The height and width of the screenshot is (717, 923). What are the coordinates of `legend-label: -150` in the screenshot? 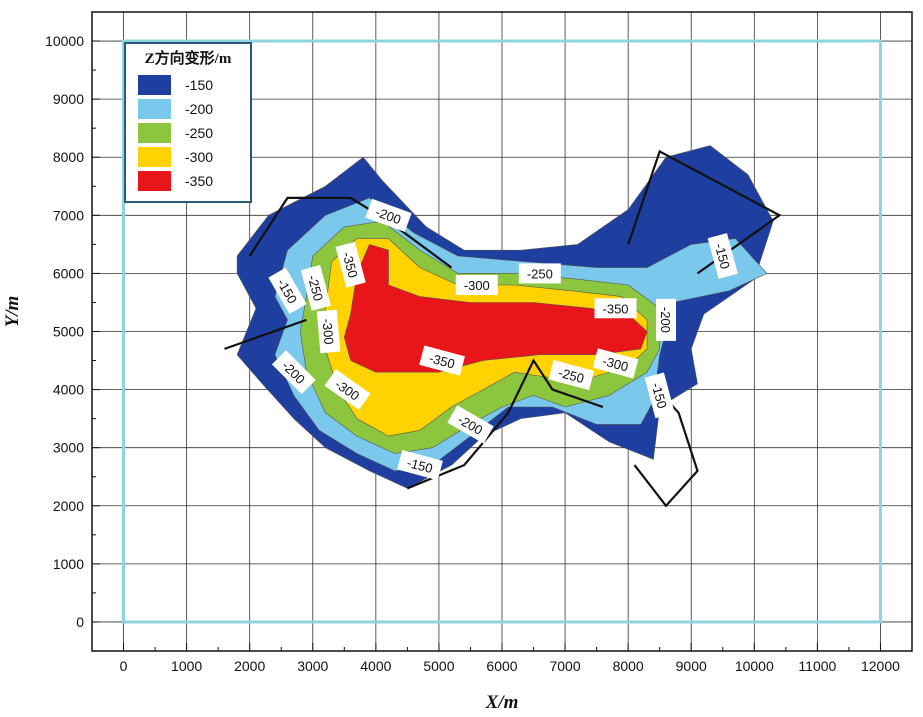 It's located at (199, 85).